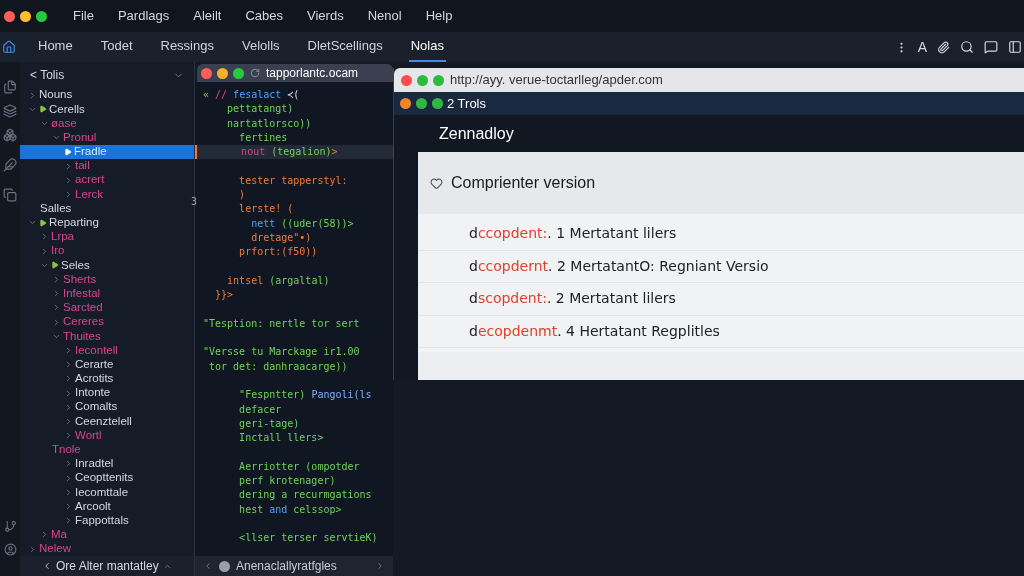 This screenshot has width=1024, height=576. What do you see at coordinates (10, 526) in the screenshot?
I see `branch-icon` at bounding box center [10, 526].